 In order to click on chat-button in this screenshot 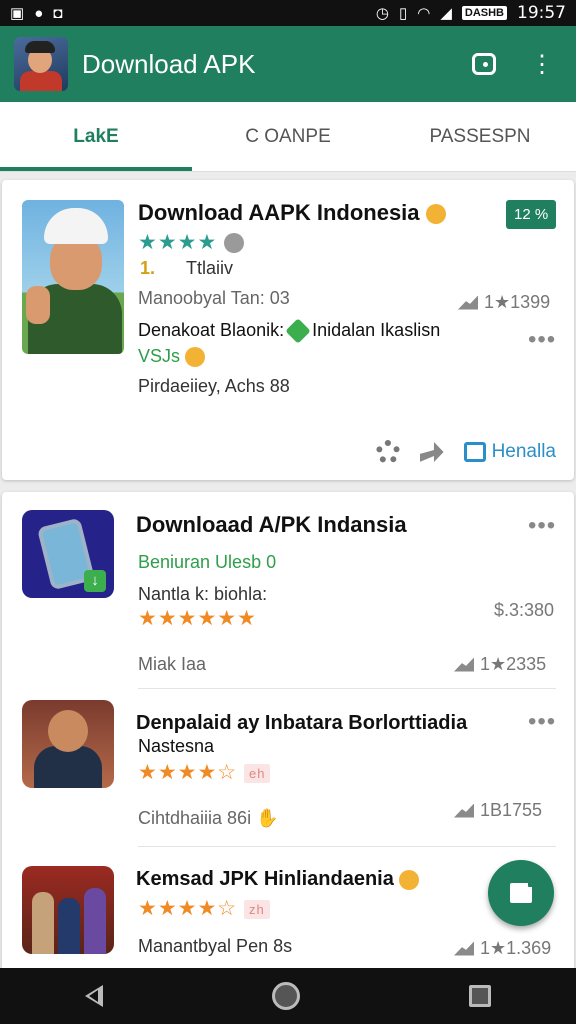, I will do `click(484, 64)`.